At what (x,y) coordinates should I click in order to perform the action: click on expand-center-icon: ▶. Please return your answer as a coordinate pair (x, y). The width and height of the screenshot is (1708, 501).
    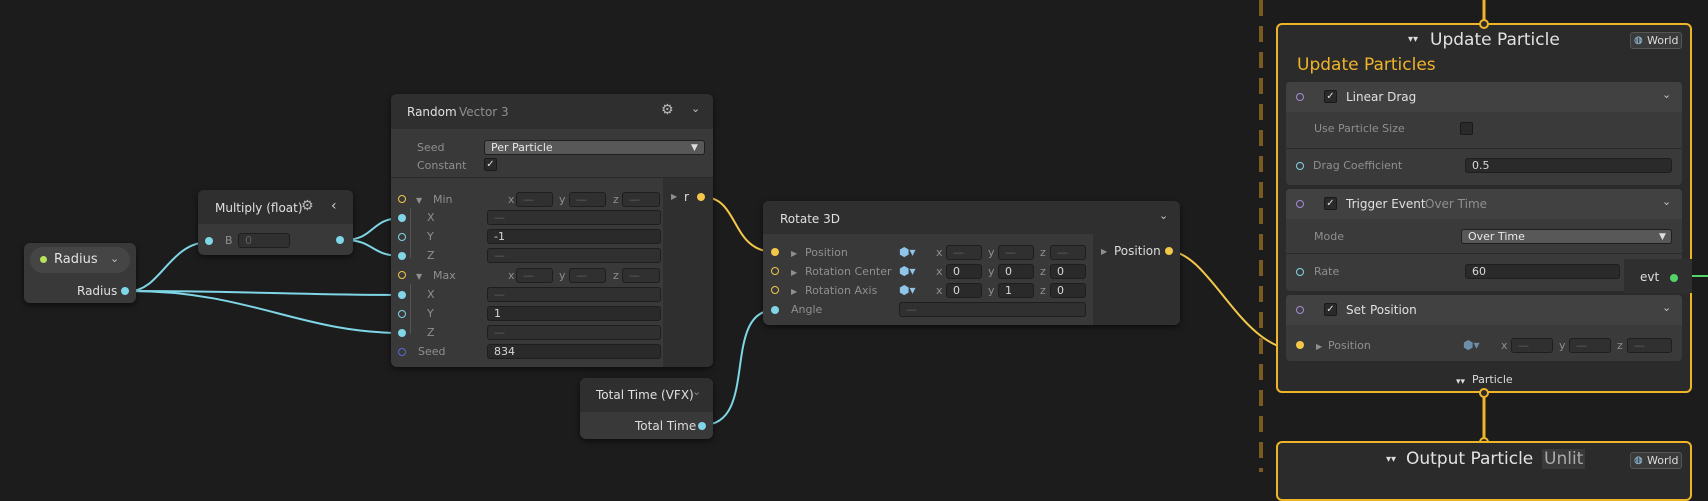
    Looking at the image, I should click on (794, 272).